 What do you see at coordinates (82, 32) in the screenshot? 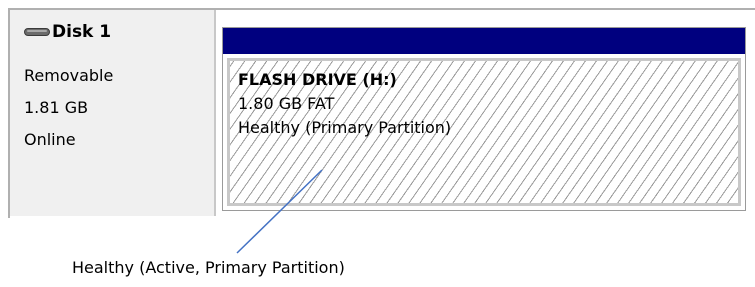
I see `disk-name: Disk 1` at bounding box center [82, 32].